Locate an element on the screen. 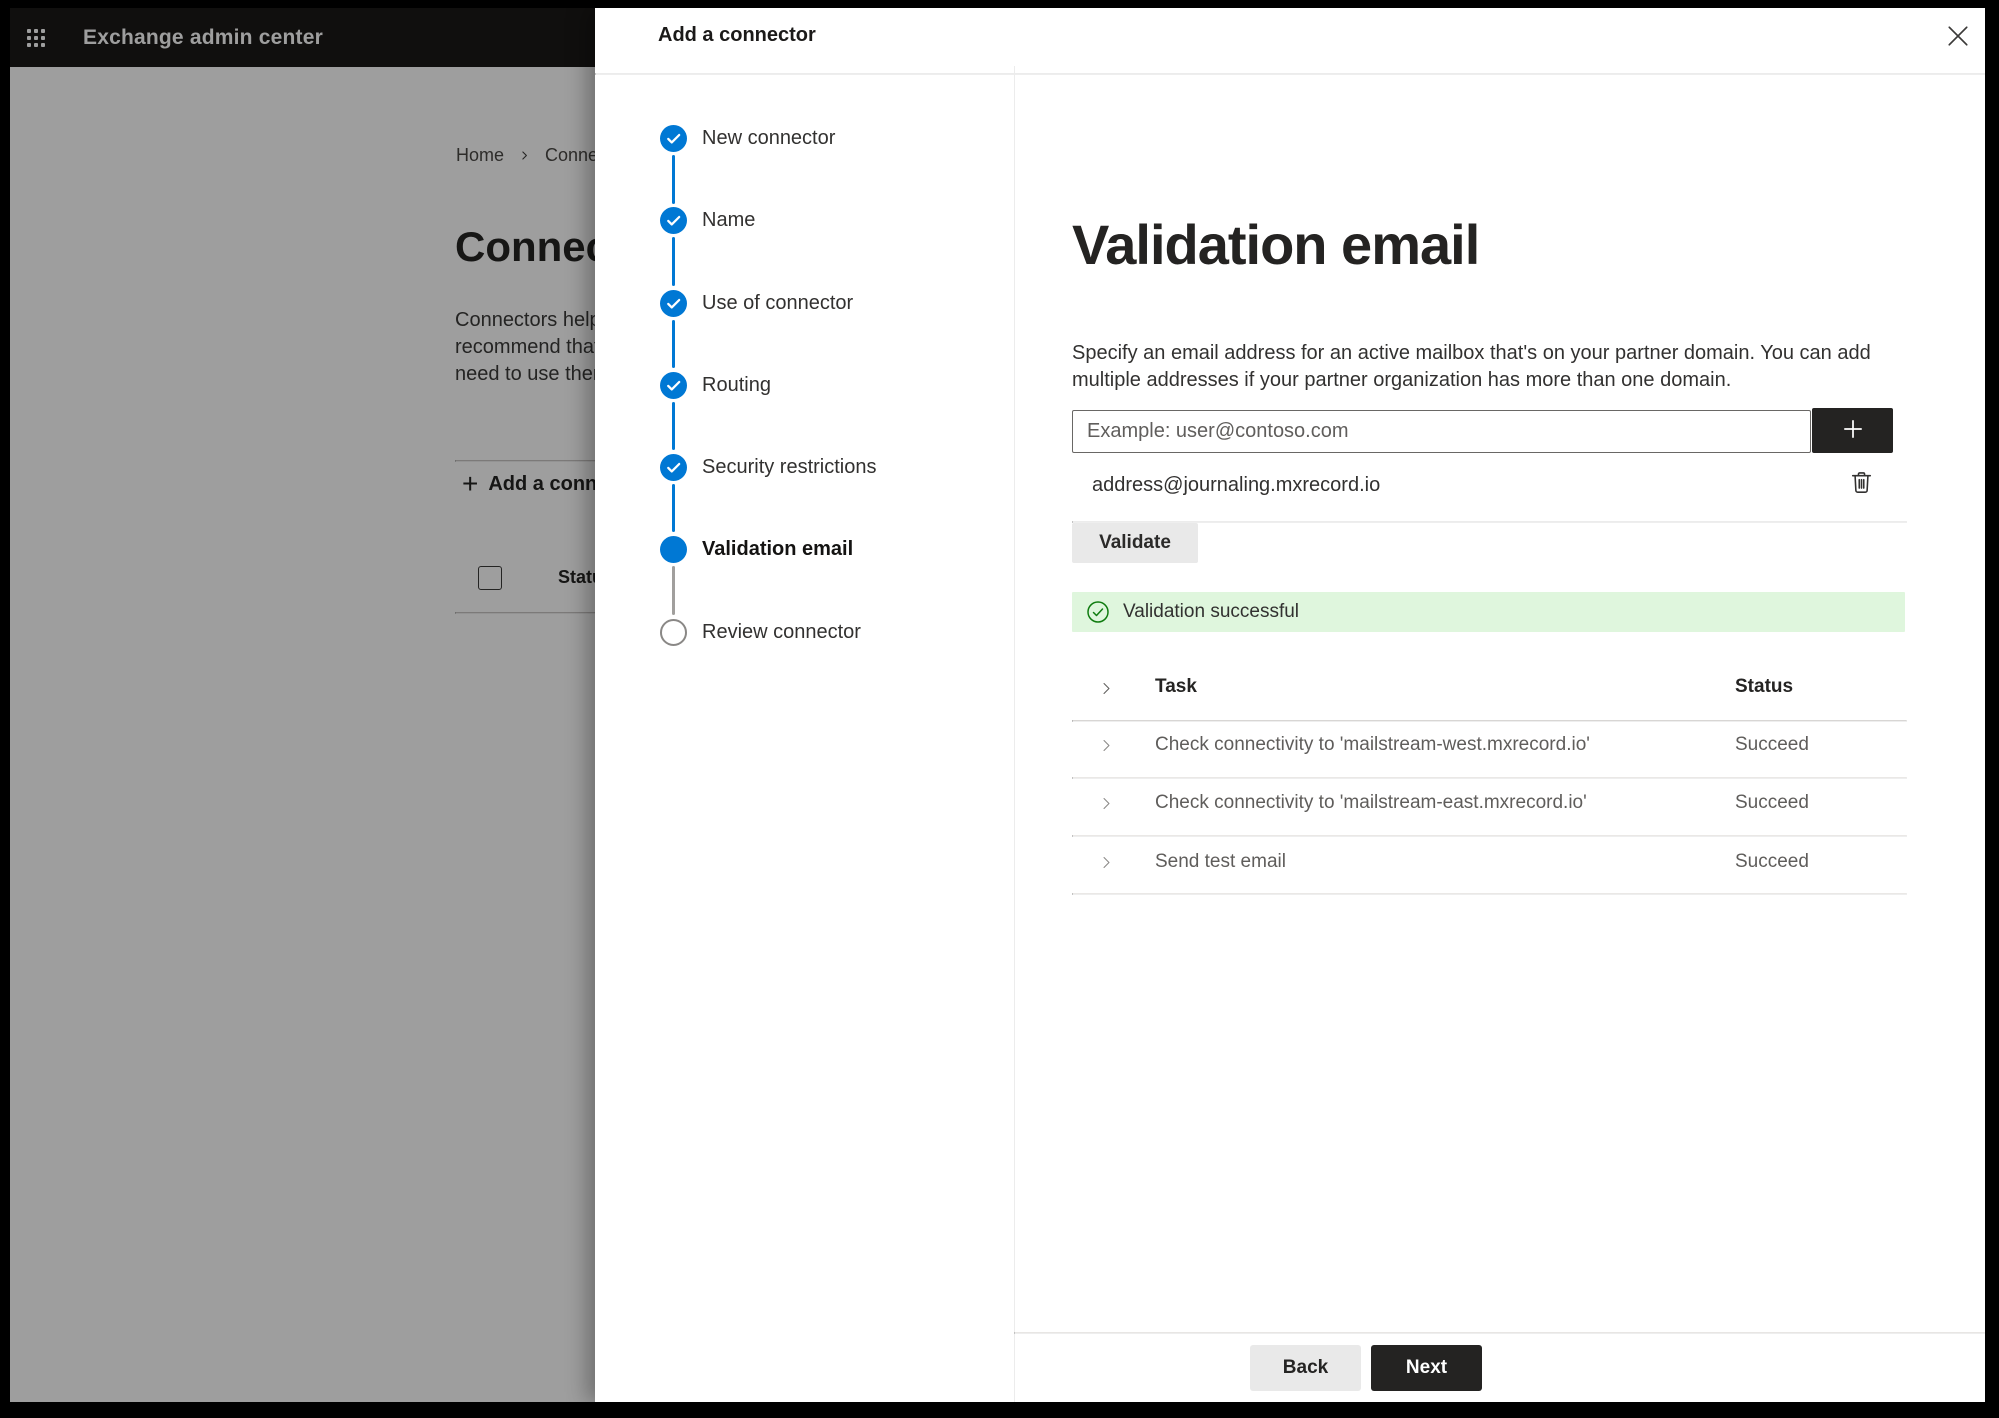  status-column-header: Status is located at coordinates (1764, 687).